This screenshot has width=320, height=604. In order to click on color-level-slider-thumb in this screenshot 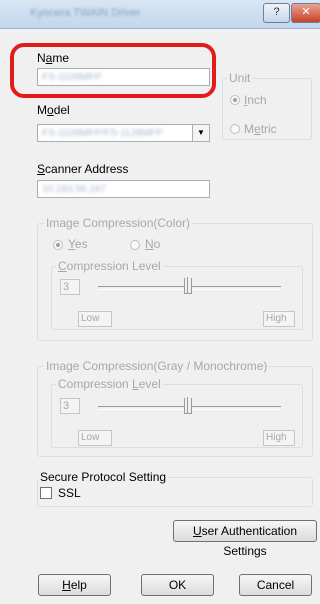, I will do `click(188, 285)`.